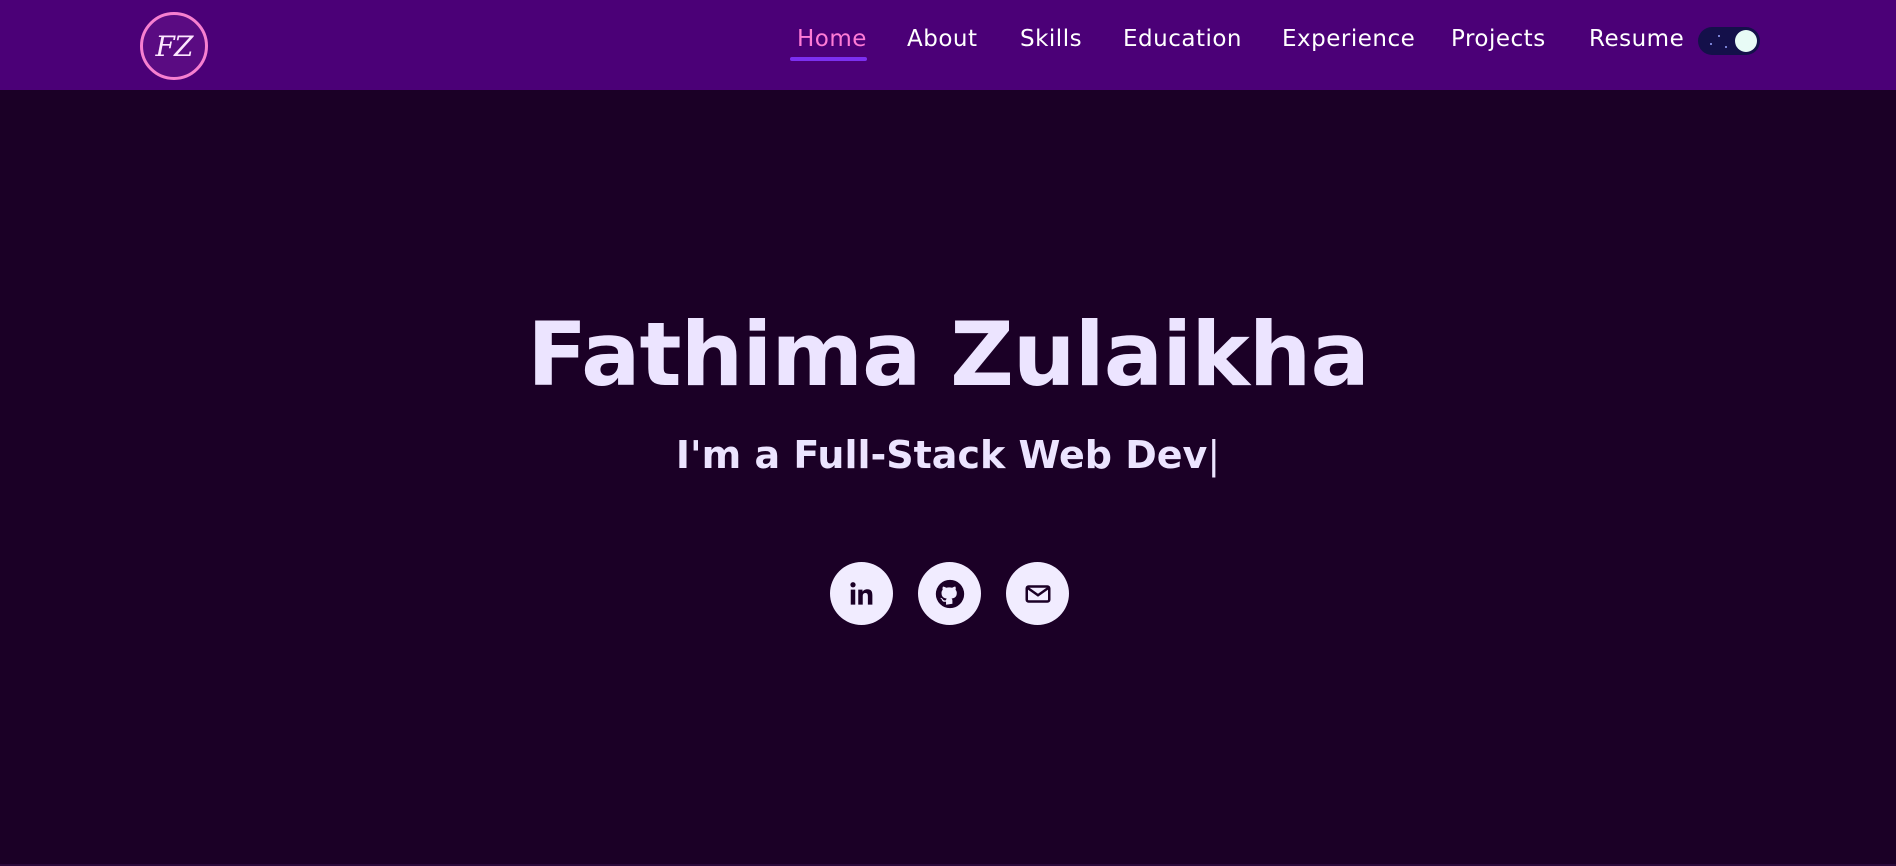  I want to click on active-nav-underline, so click(828, 59).